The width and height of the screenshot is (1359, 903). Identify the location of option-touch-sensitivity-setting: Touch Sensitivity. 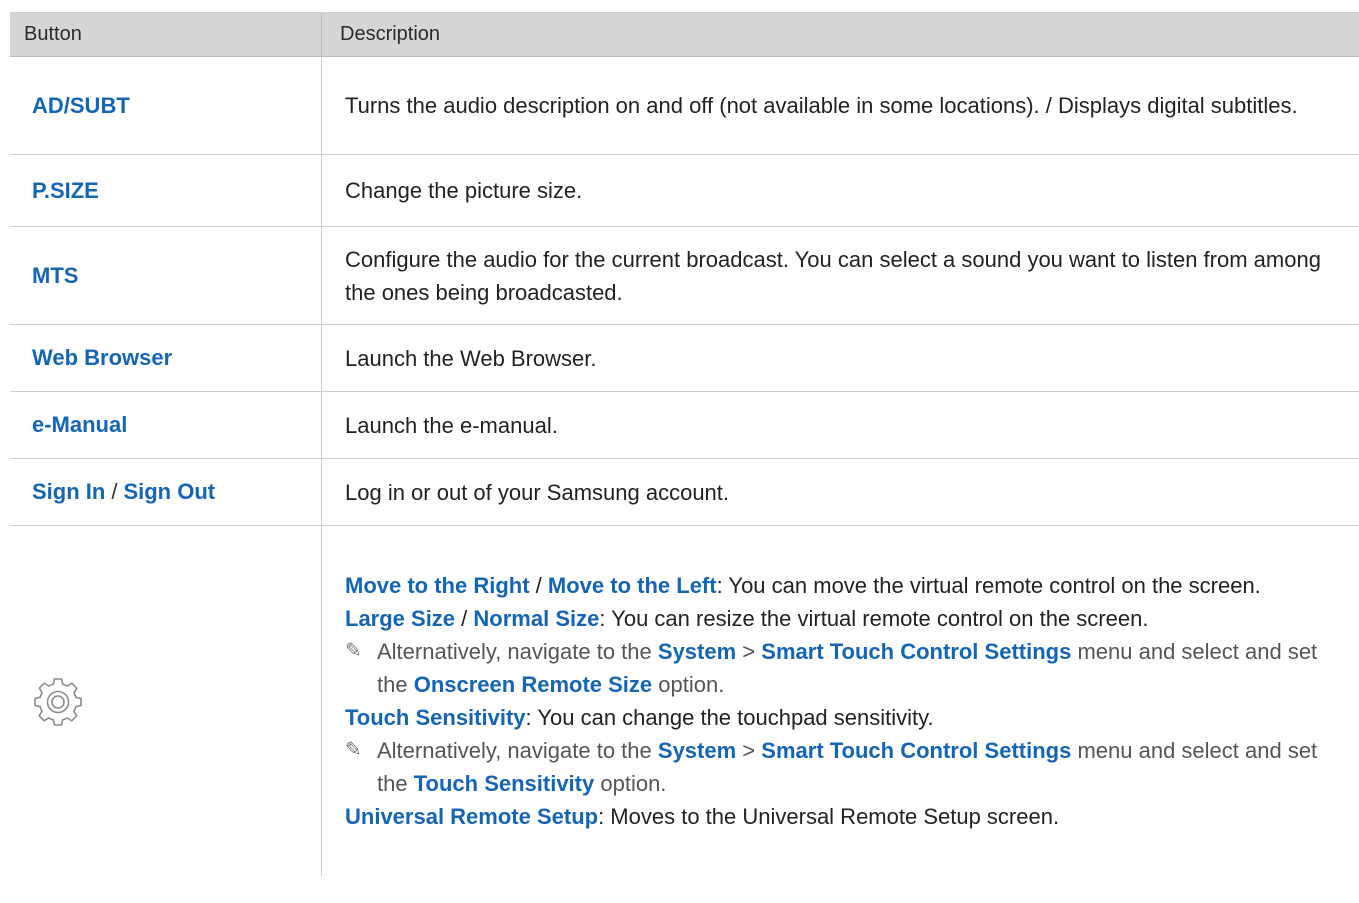
(504, 783).